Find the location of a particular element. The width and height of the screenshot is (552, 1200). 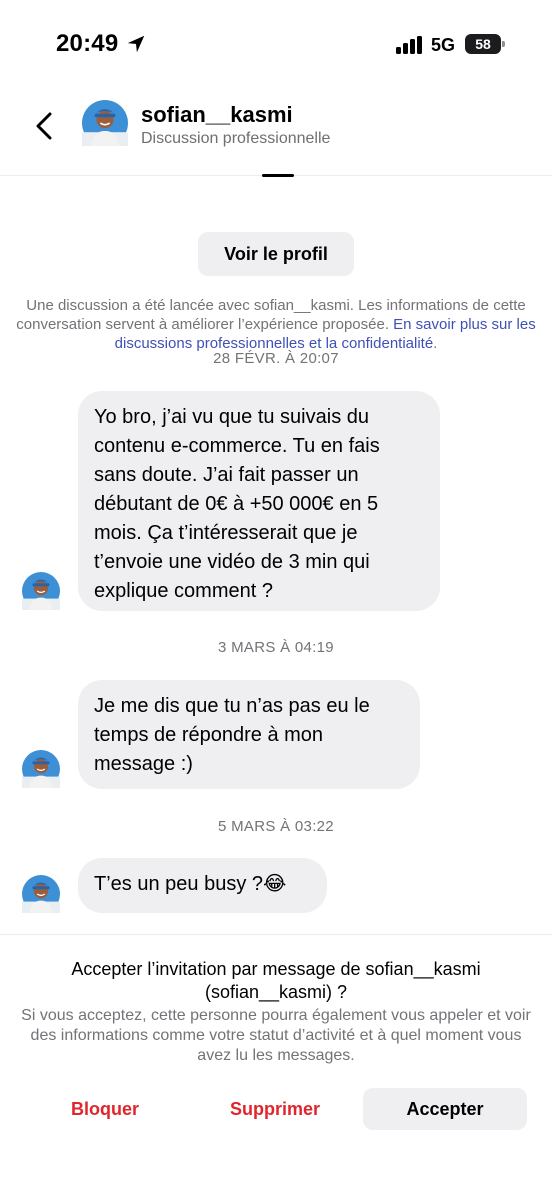

footer-divider is located at coordinates (276, 934).